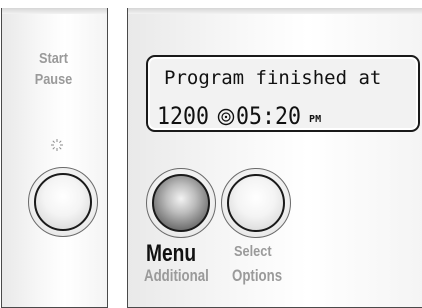 Image resolution: width=422 pixels, height=308 pixels. Describe the element at coordinates (176, 275) in the screenshot. I see `additional-label: Additional` at that location.